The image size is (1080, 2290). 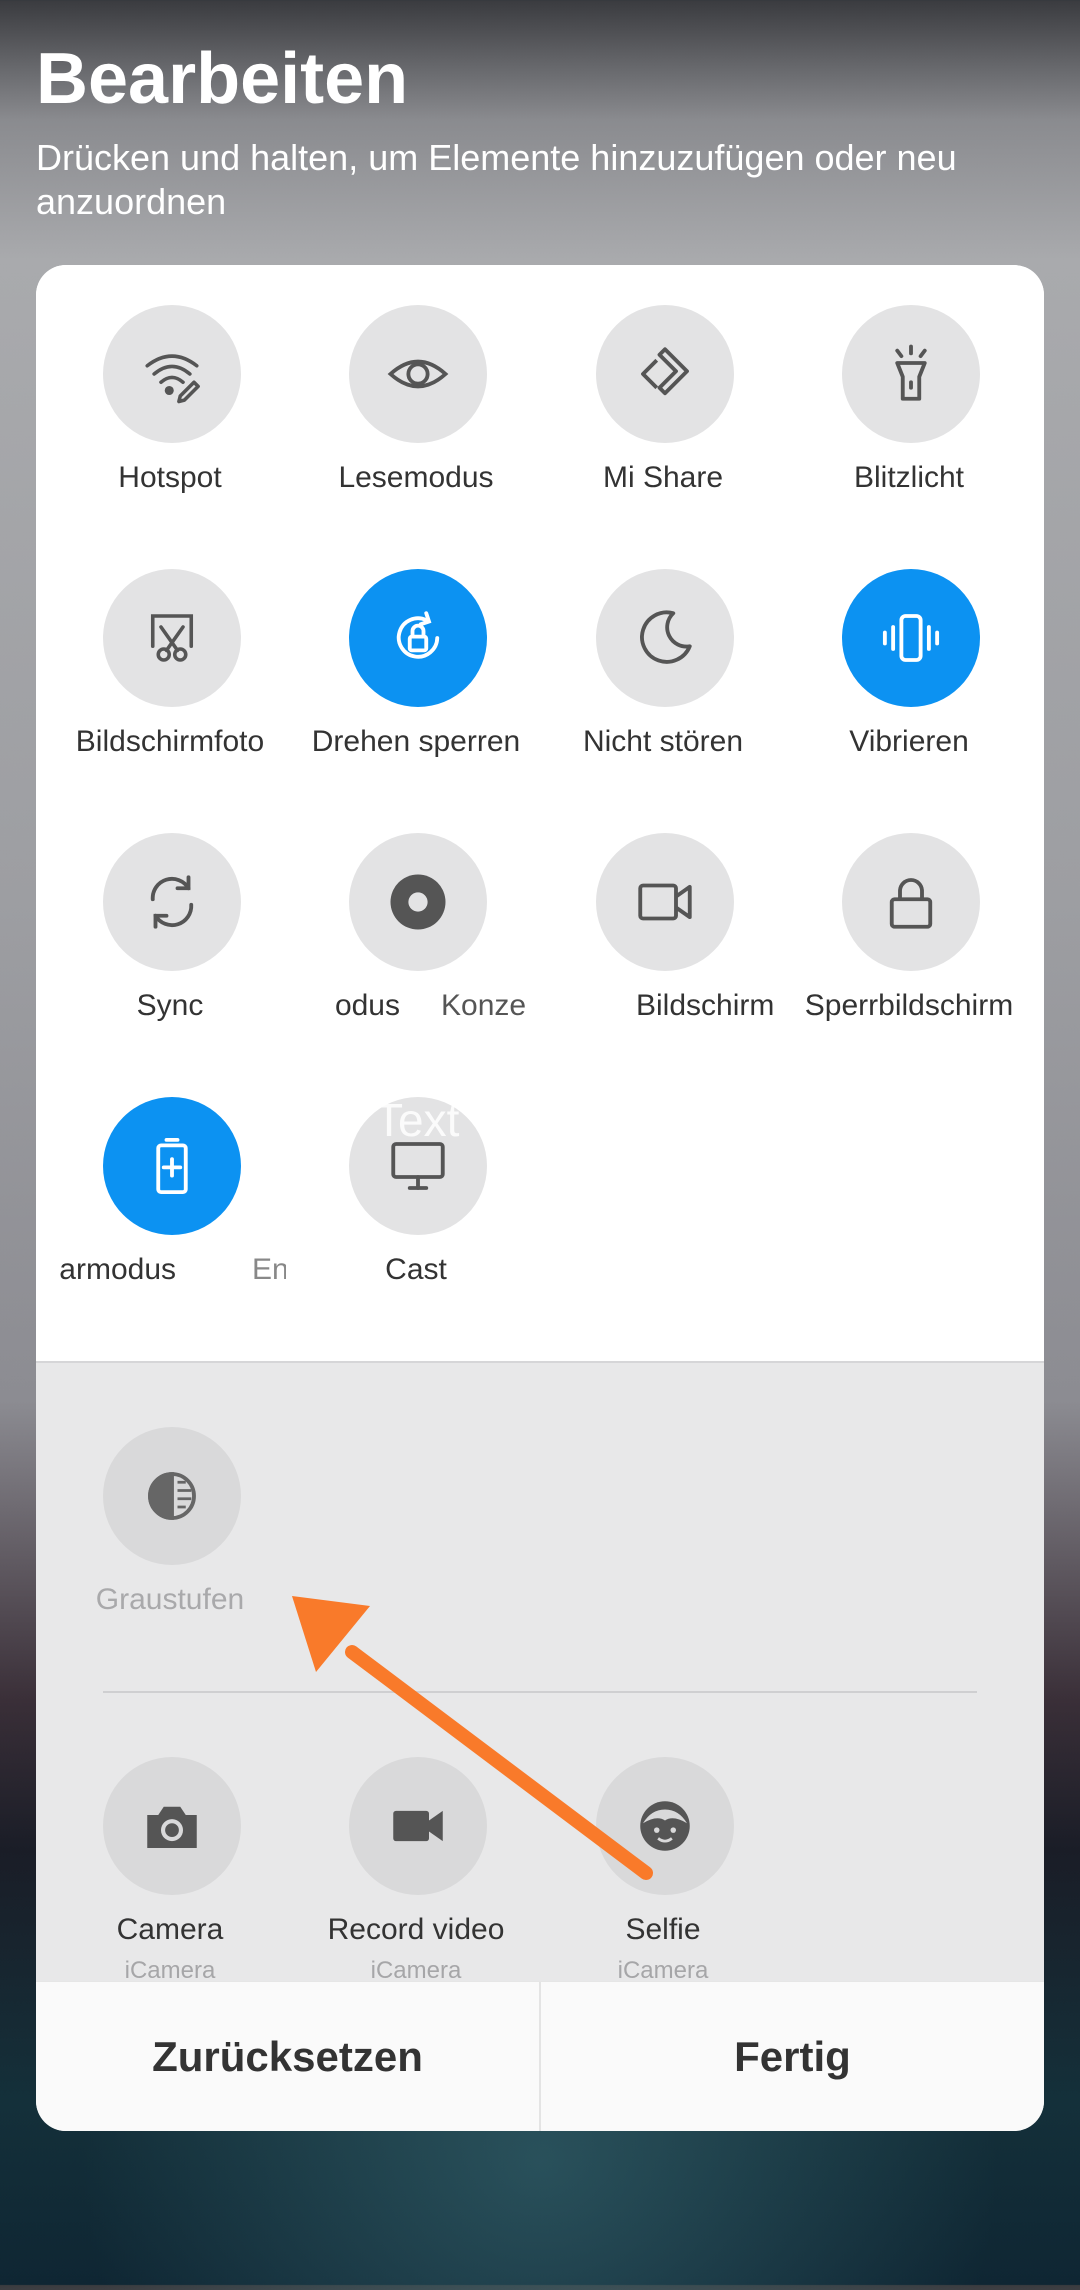 What do you see at coordinates (418, 374) in the screenshot?
I see `eye-icon` at bounding box center [418, 374].